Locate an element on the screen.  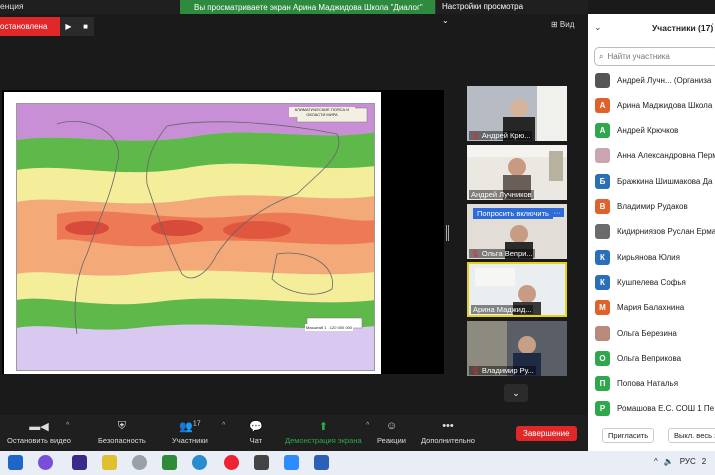
participant-search: ⌕ is located at coordinates (654, 56).